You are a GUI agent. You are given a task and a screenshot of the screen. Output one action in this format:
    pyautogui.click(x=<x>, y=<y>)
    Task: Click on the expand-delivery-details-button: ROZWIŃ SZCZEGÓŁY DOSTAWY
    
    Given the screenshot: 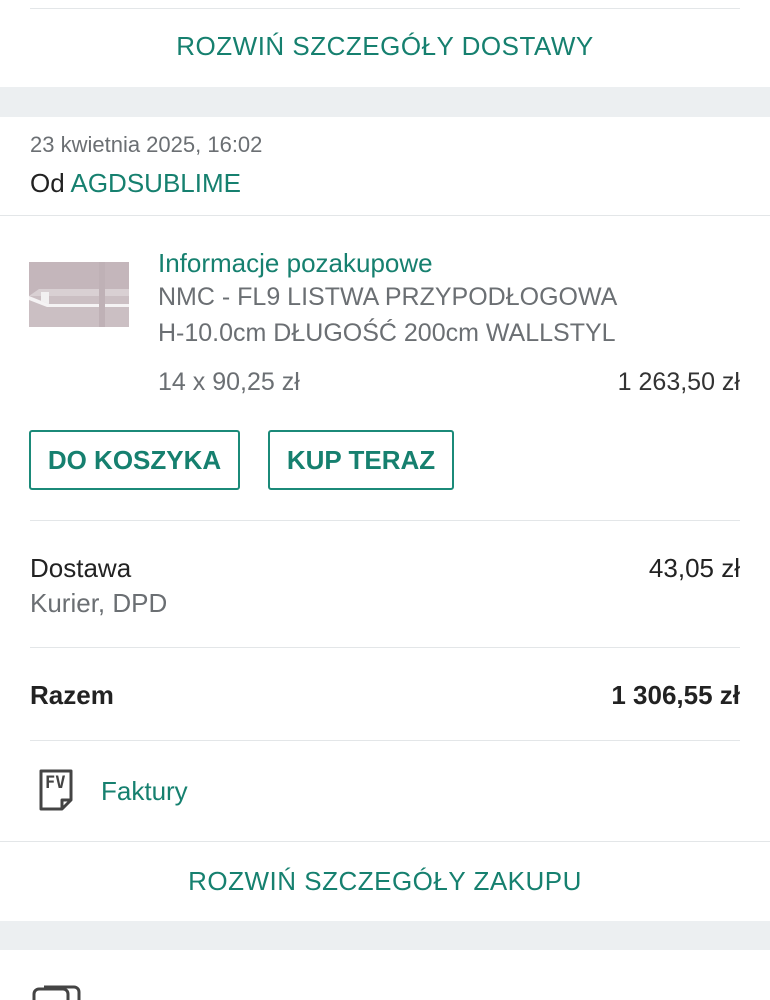 What is the action you would take?
    pyautogui.click(x=385, y=46)
    